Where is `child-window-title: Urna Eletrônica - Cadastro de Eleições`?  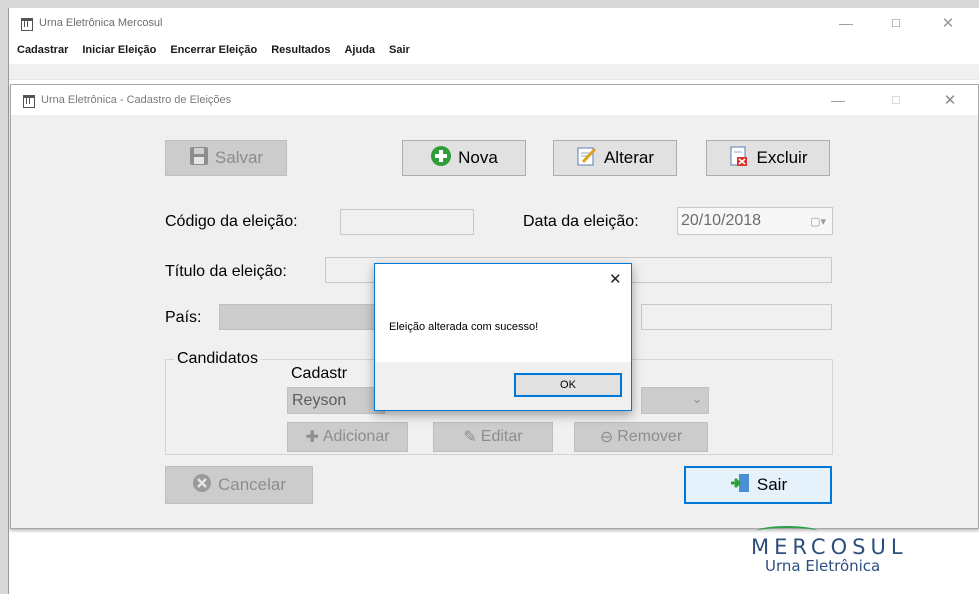
child-window-title: Urna Eletrônica - Cadastro de Eleições is located at coordinates (136, 100).